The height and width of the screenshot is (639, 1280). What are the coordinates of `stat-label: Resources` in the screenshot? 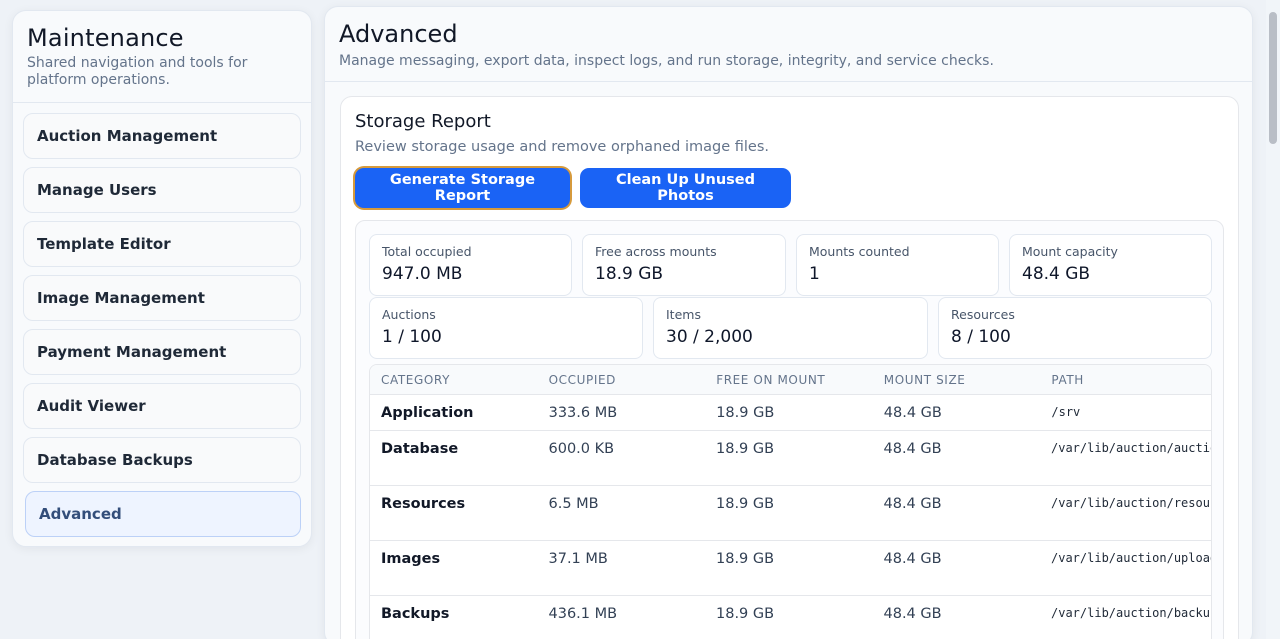 It's located at (983, 314).